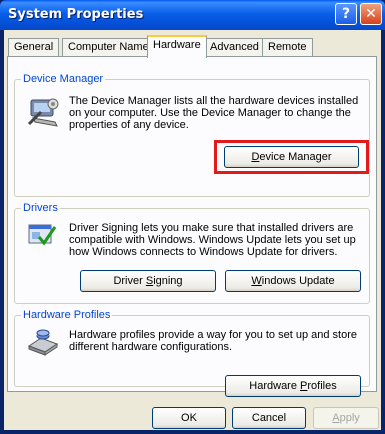 The height and width of the screenshot is (434, 385). What do you see at coordinates (177, 46) in the screenshot?
I see `tab-hardware: Hardware` at bounding box center [177, 46].